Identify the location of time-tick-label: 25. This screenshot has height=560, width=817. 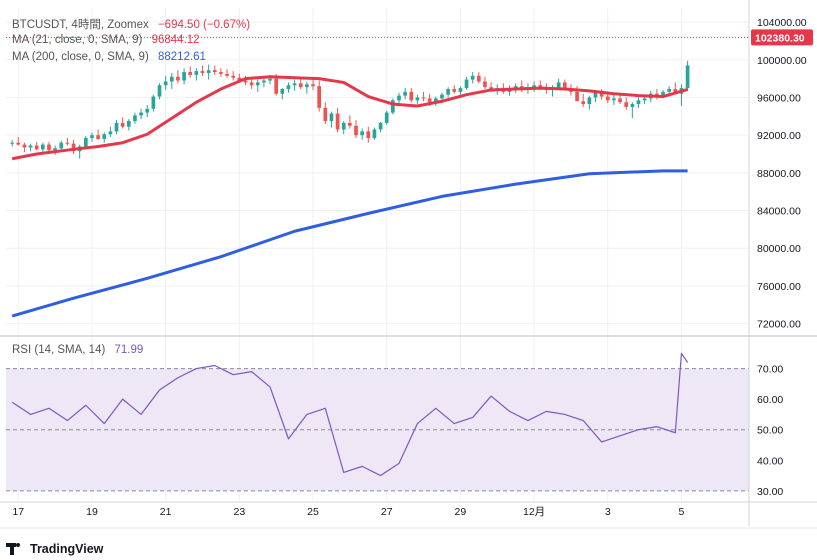
(313, 512).